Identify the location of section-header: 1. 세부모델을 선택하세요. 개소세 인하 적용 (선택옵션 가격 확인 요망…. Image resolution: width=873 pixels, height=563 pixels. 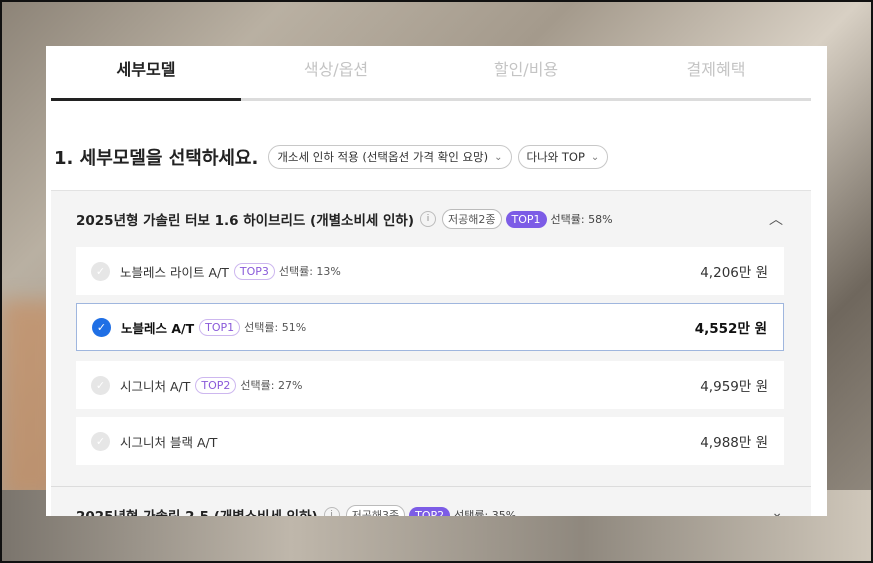
(334, 157).